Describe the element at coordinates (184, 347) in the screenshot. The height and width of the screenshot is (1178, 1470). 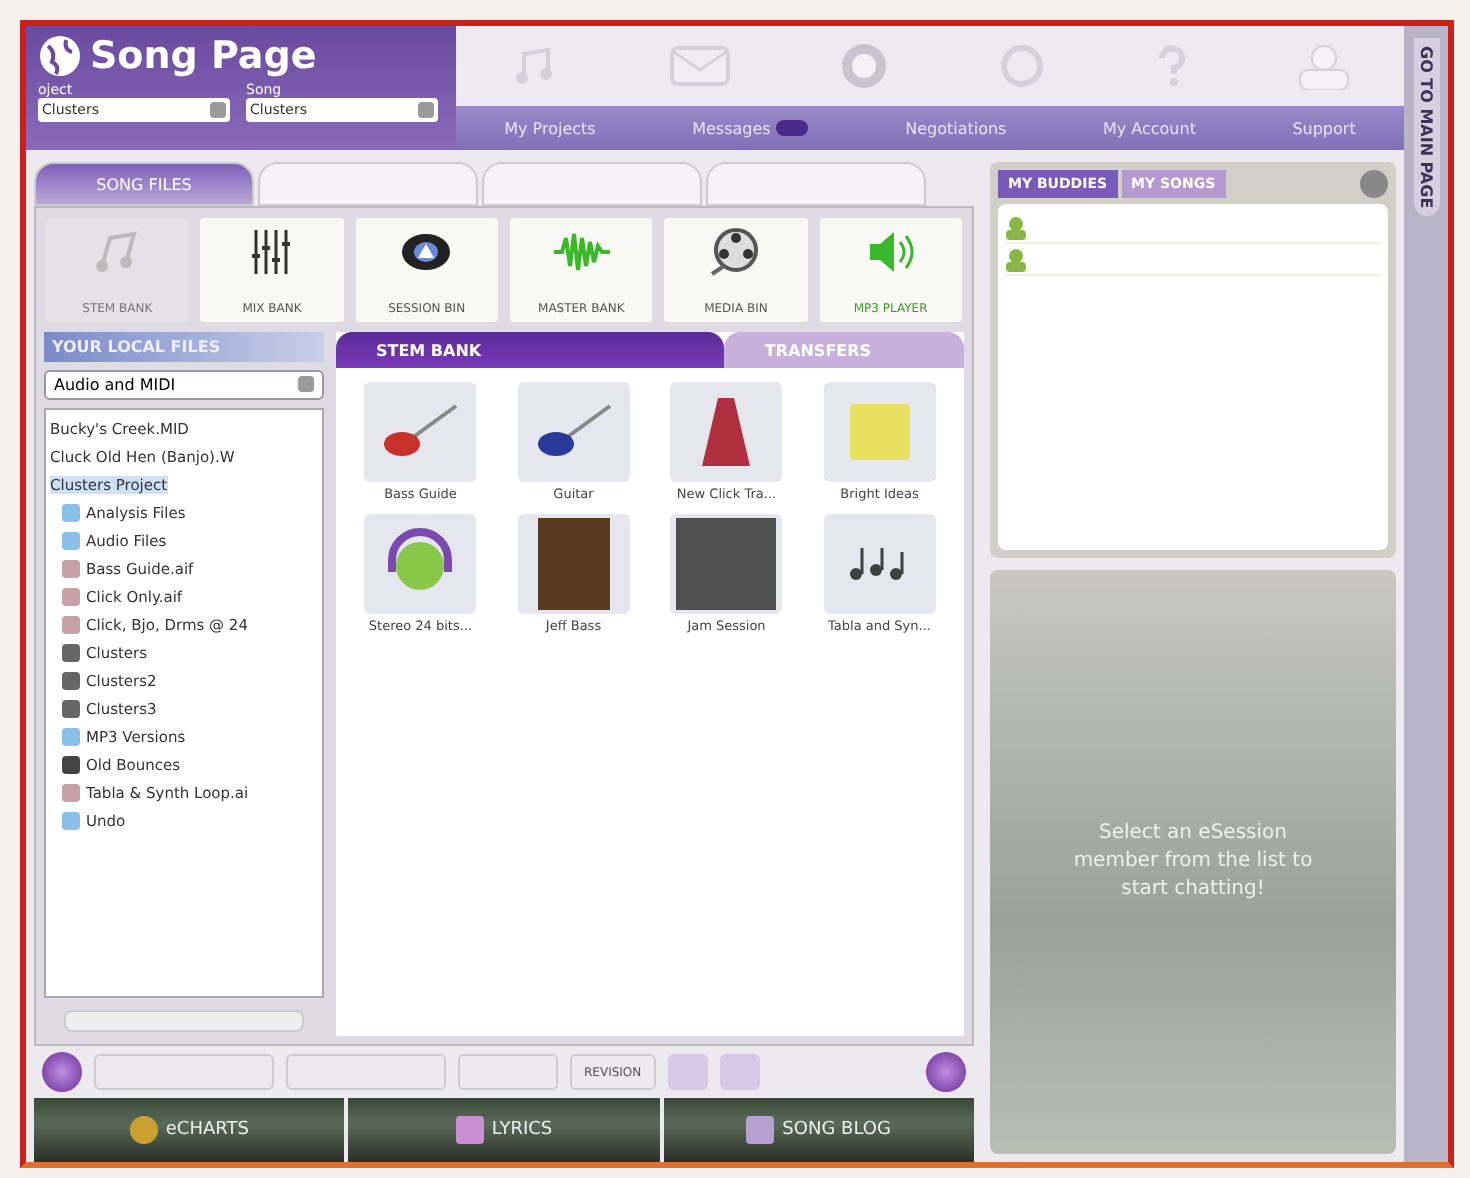
I see `section-header: YOUR LOCAL FILES` at that location.